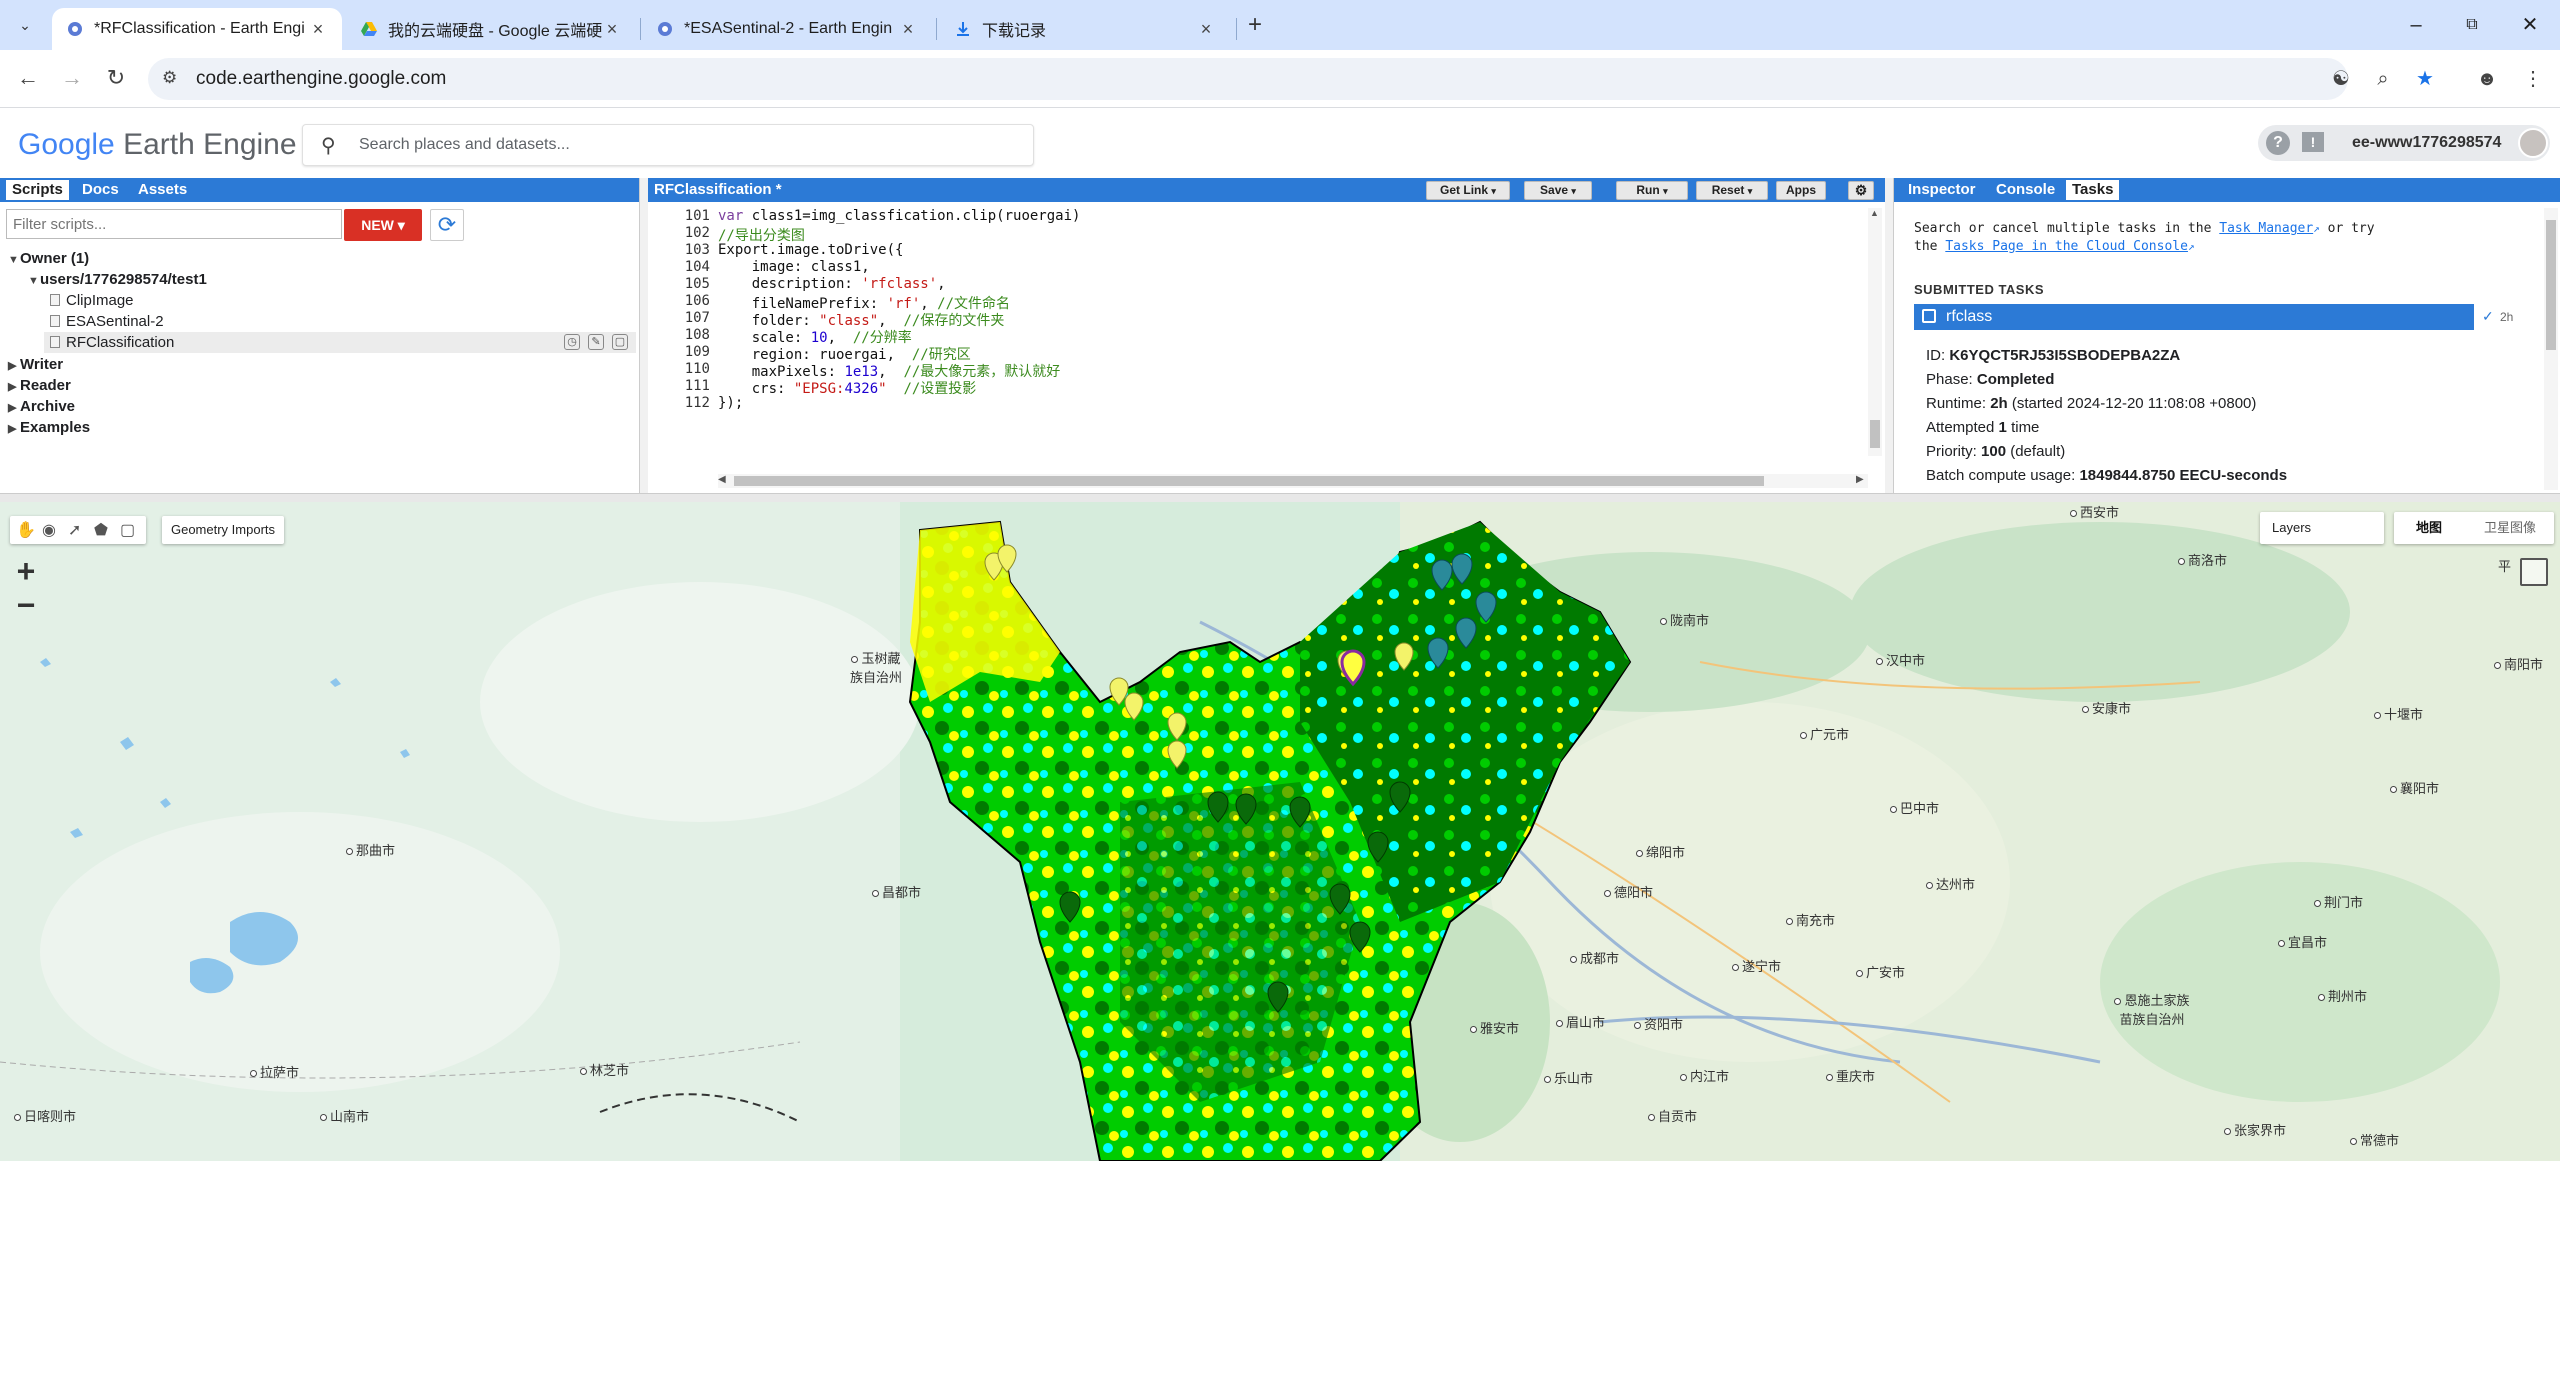 The width and height of the screenshot is (2560, 1380). I want to click on tree-examples: ▶ Examples, so click(49, 427).